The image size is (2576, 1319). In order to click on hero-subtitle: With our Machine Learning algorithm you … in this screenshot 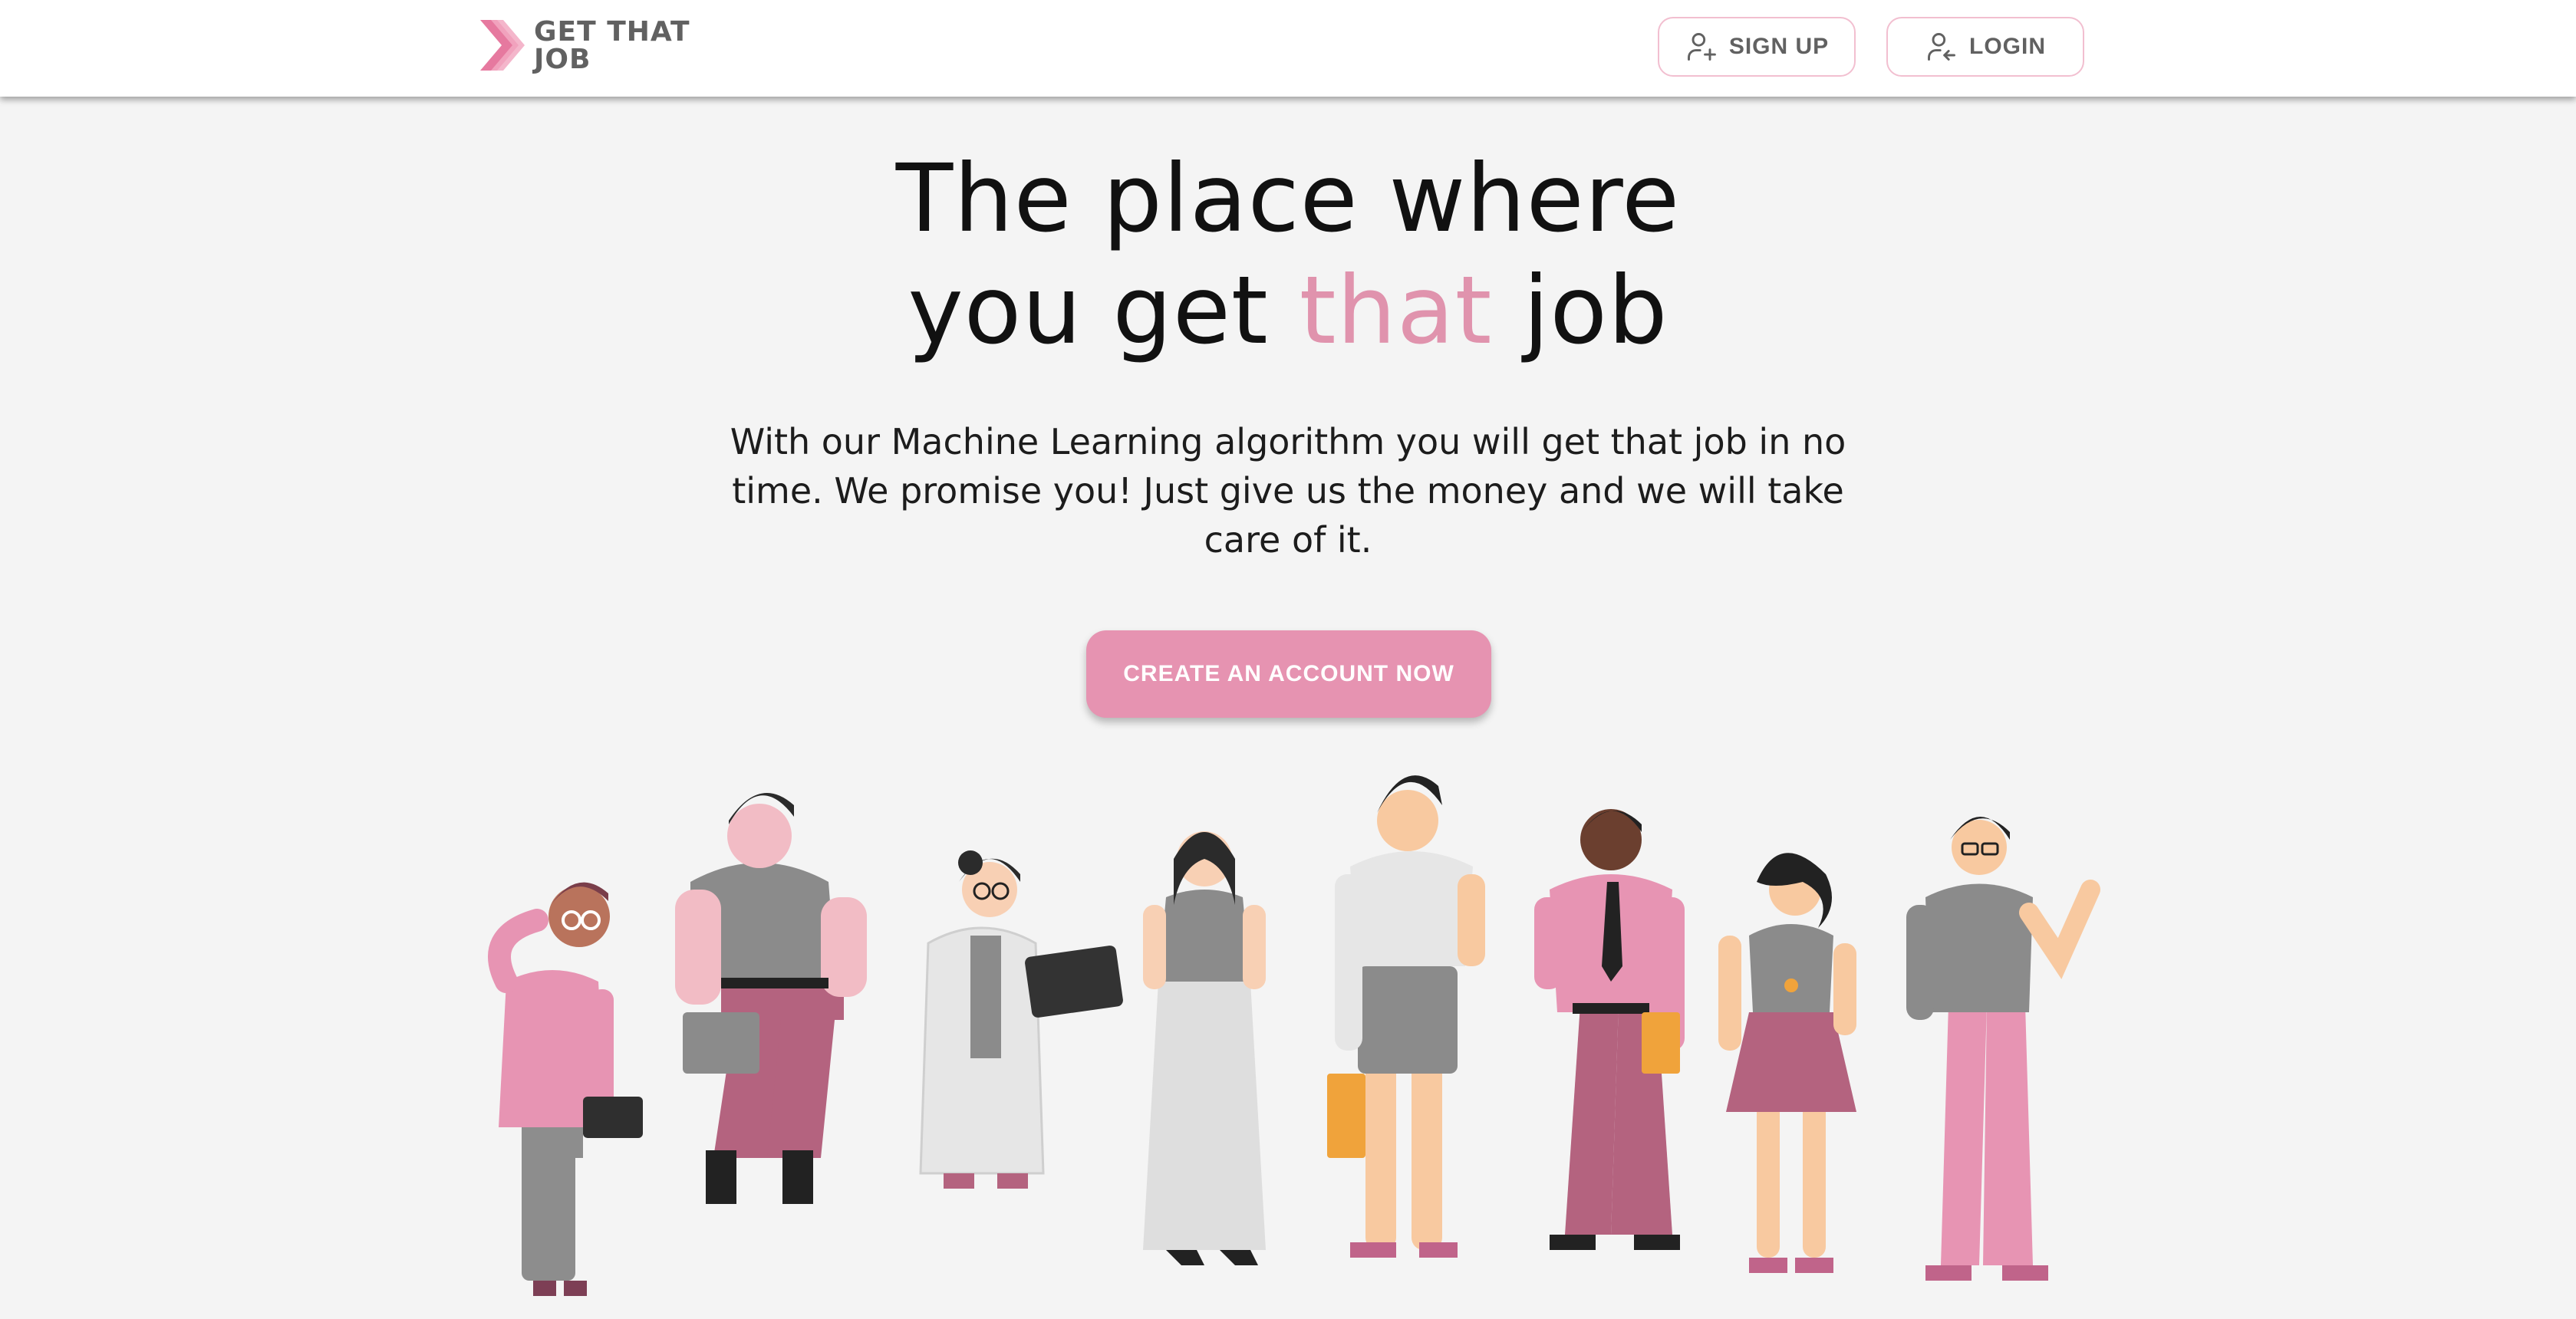, I will do `click(1288, 491)`.